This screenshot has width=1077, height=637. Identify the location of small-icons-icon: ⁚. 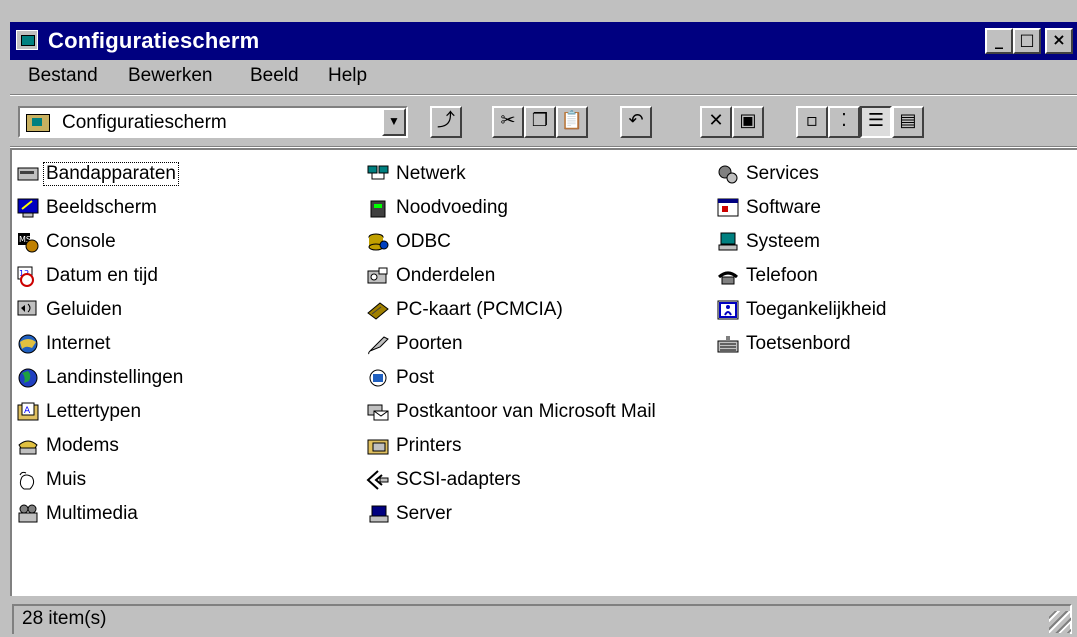
(844, 120).